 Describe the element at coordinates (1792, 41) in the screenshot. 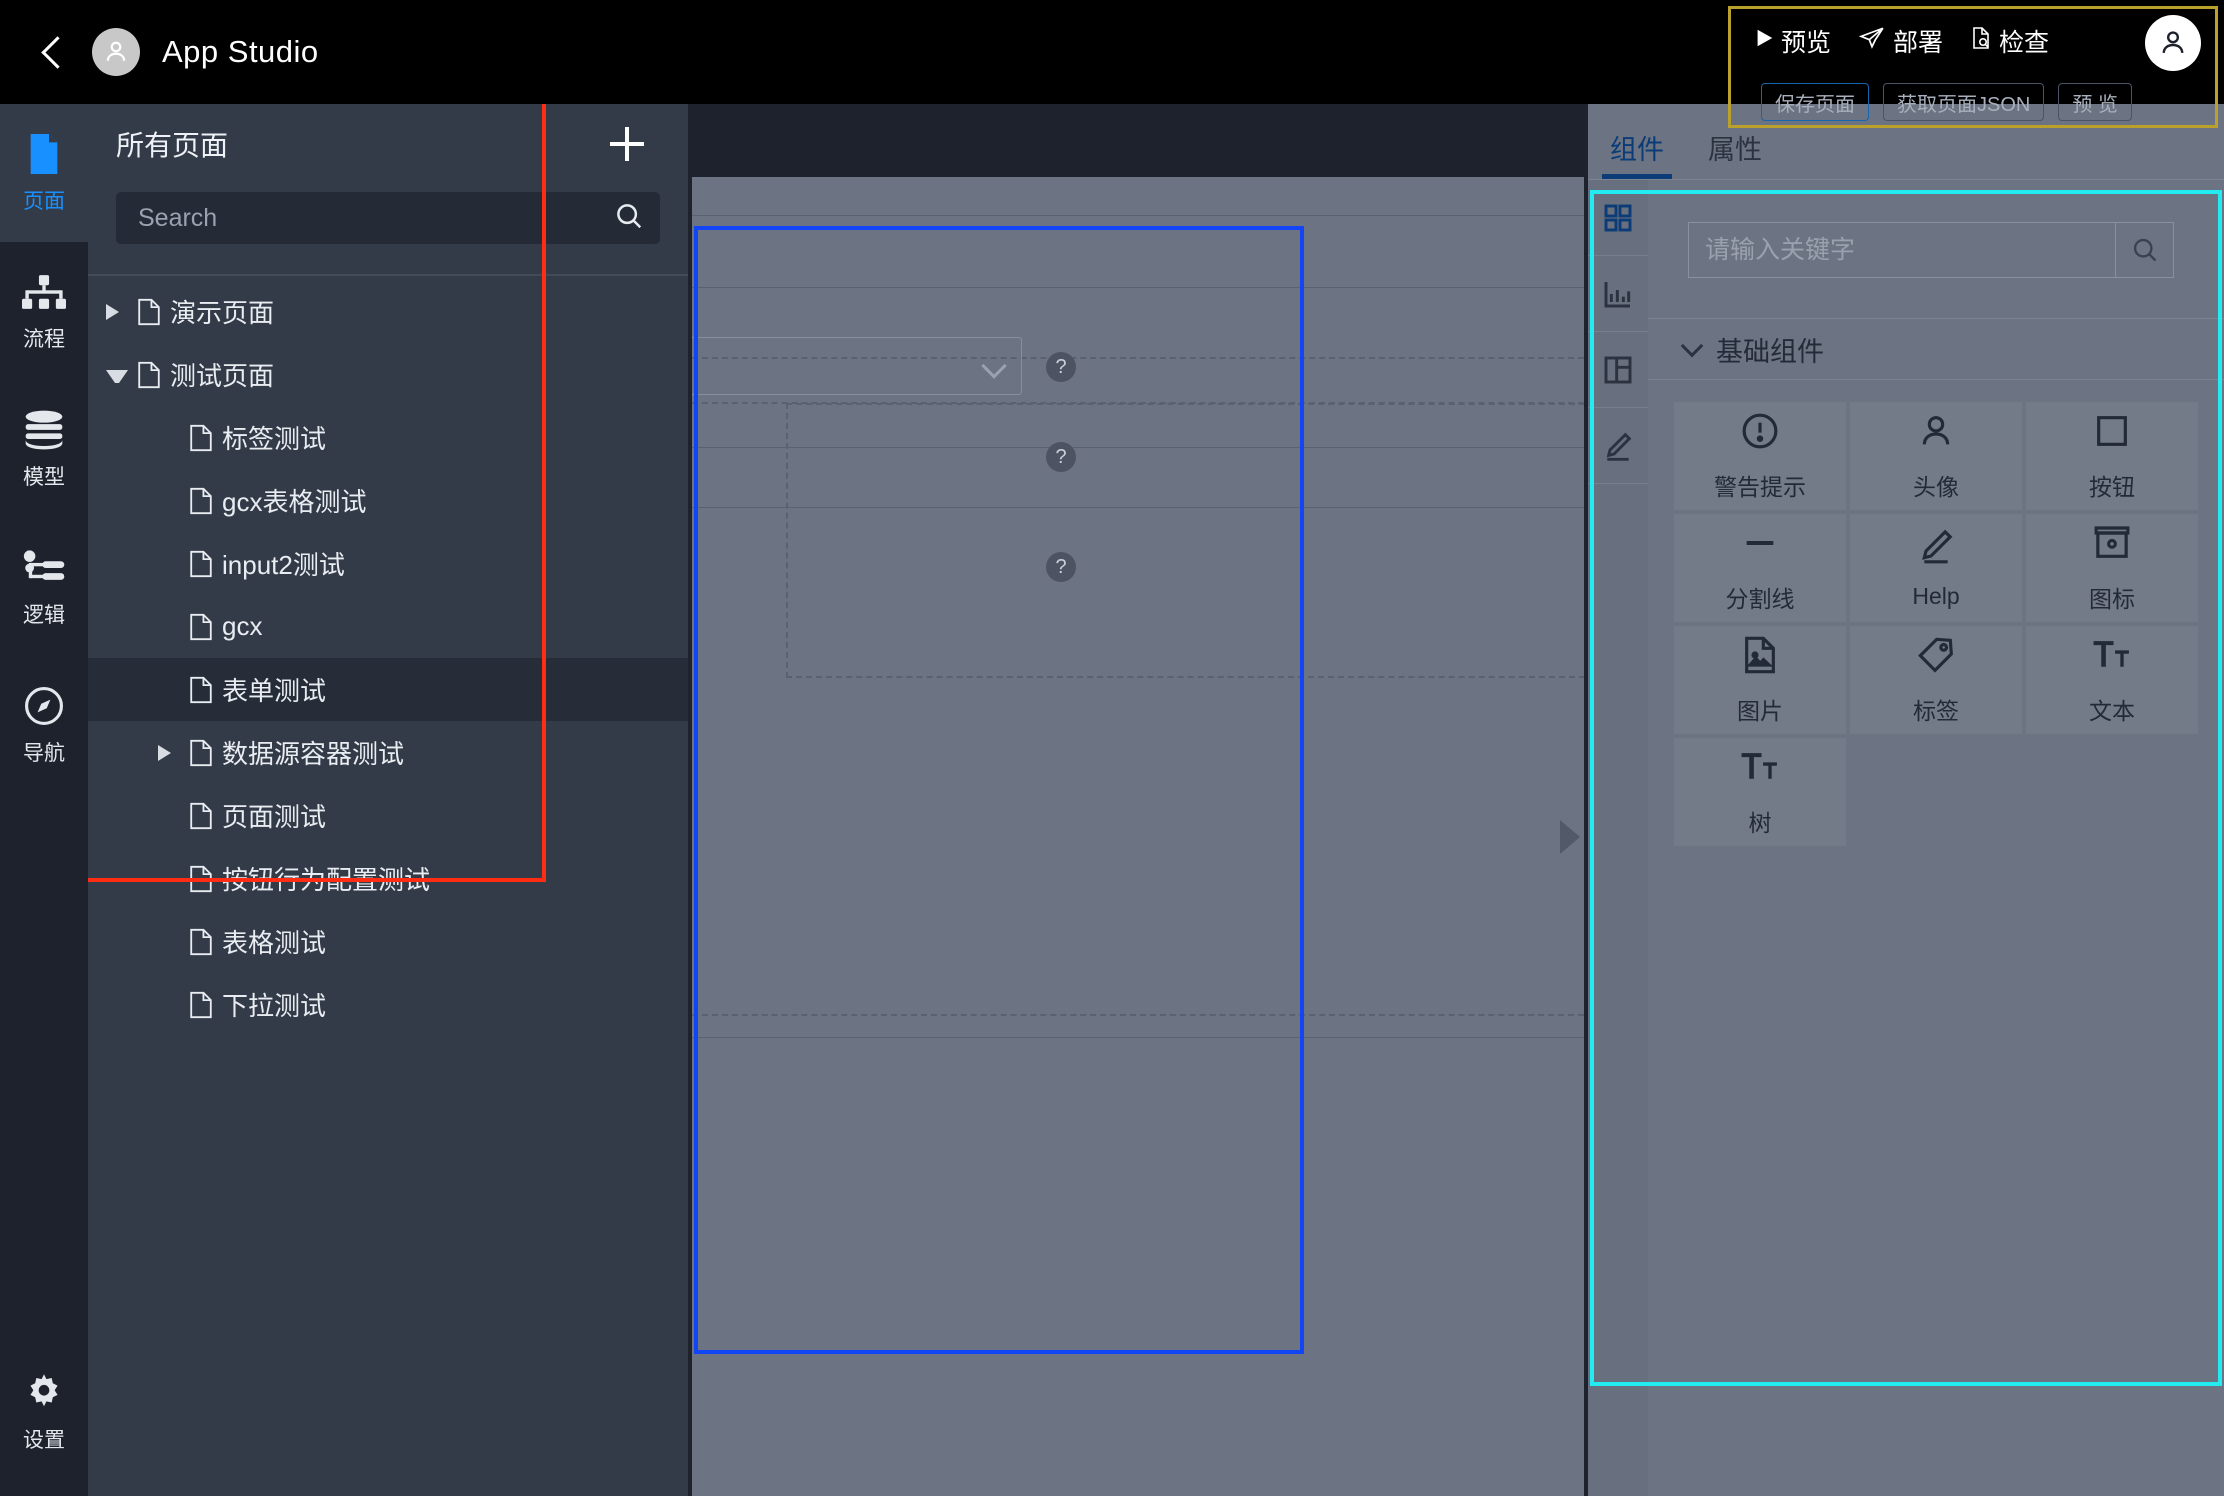

I see `preview-action: 预览` at that location.